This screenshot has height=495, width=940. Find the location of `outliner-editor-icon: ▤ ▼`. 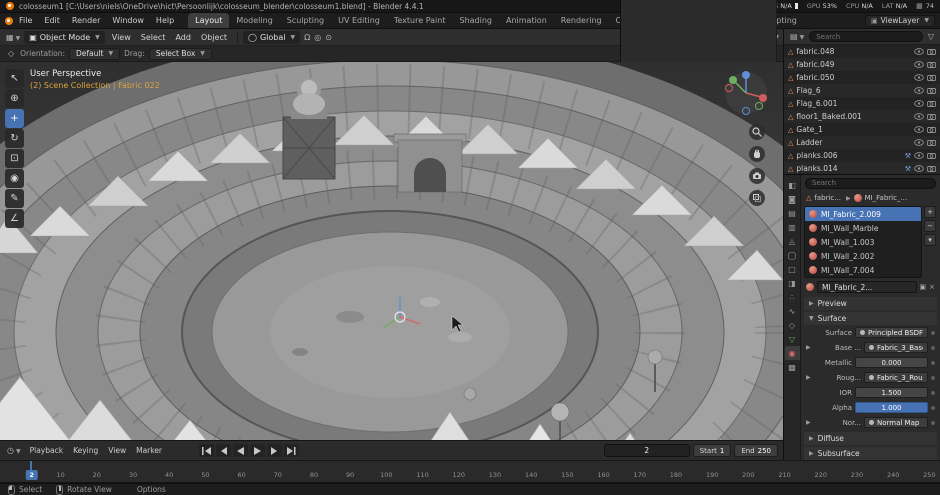

outliner-editor-icon: ▤ ▼ is located at coordinates (797, 36).